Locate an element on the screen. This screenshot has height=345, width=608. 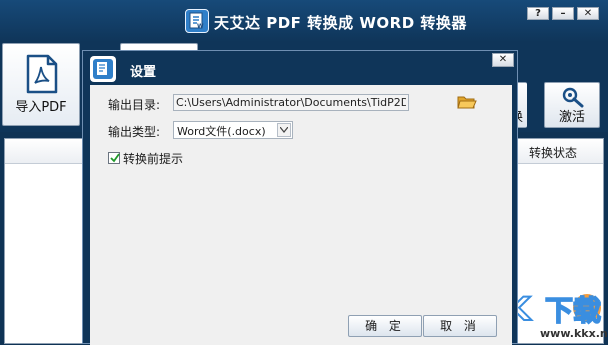
svg-text: 下载 is located at coordinates (573, 310).